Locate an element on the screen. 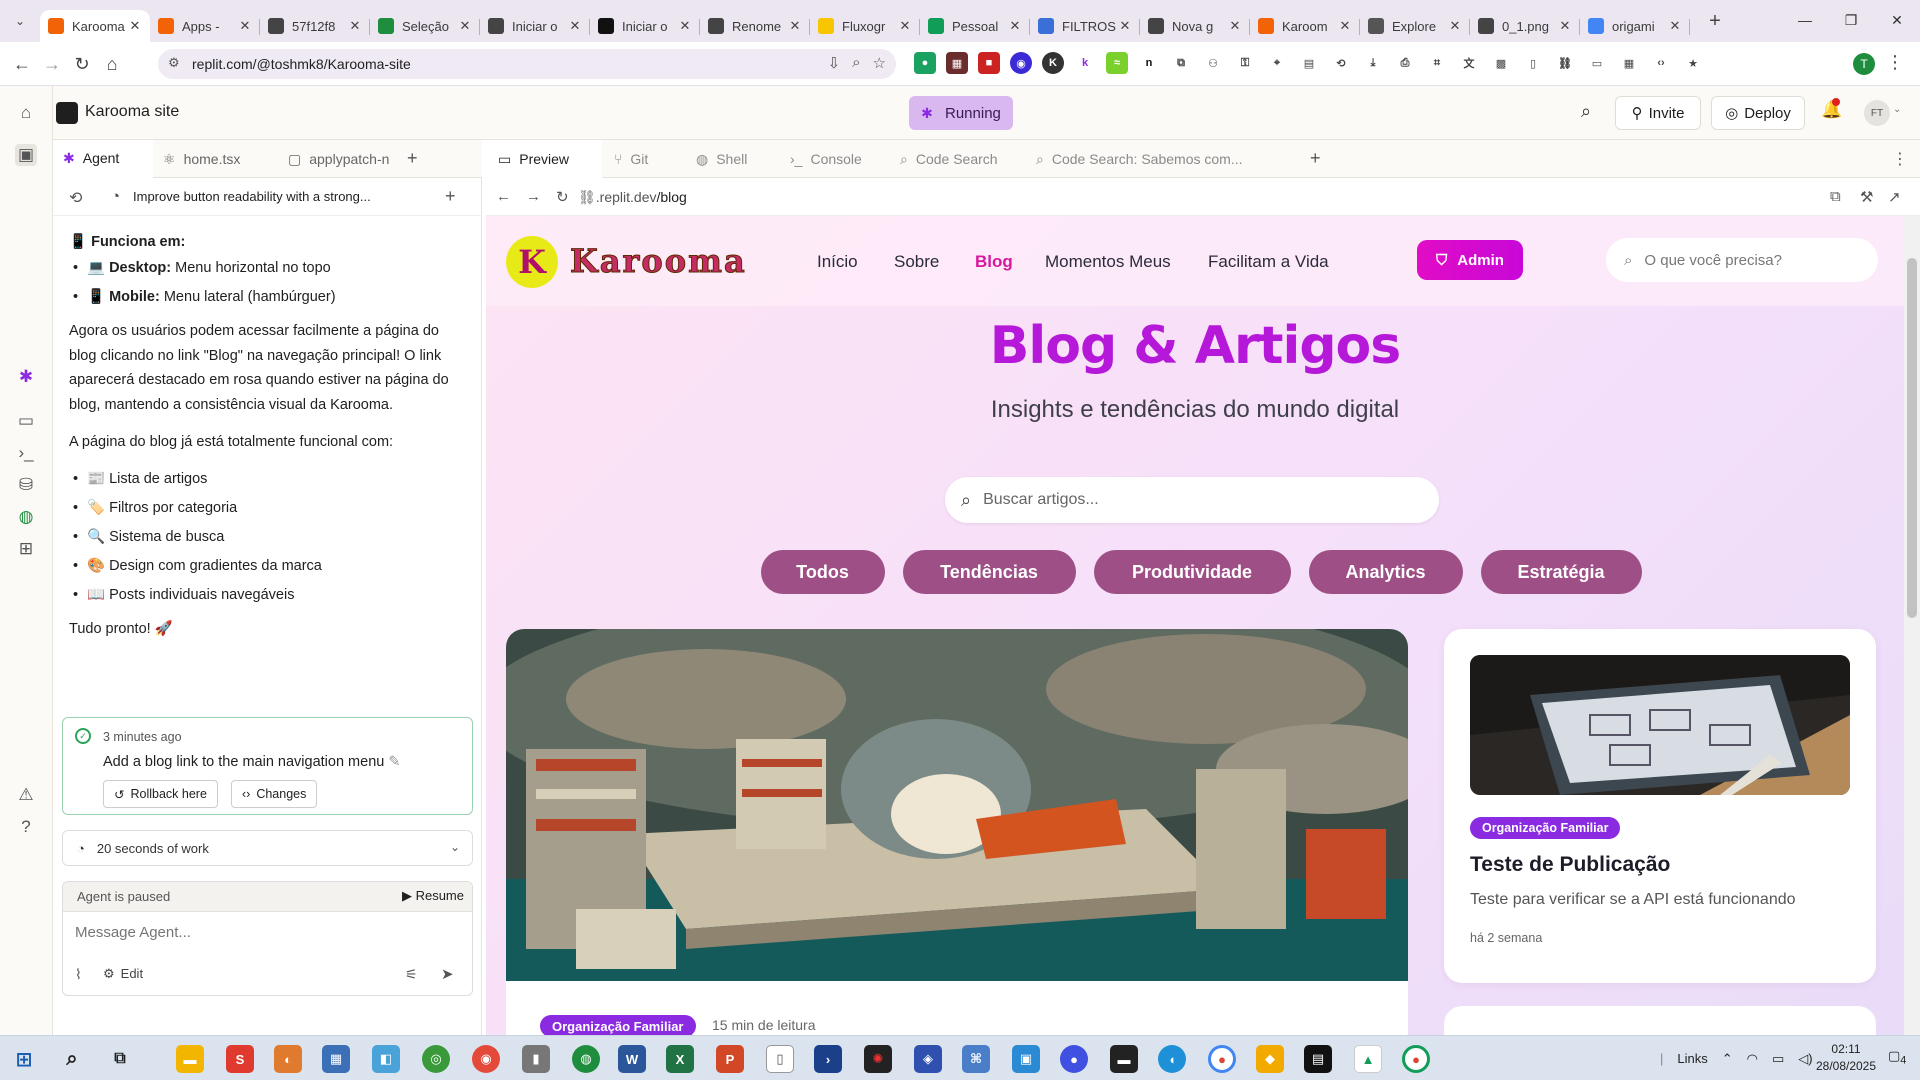 The height and width of the screenshot is (1080, 1920). browser-tab: FILTROS ✕ is located at coordinates (1085, 26).